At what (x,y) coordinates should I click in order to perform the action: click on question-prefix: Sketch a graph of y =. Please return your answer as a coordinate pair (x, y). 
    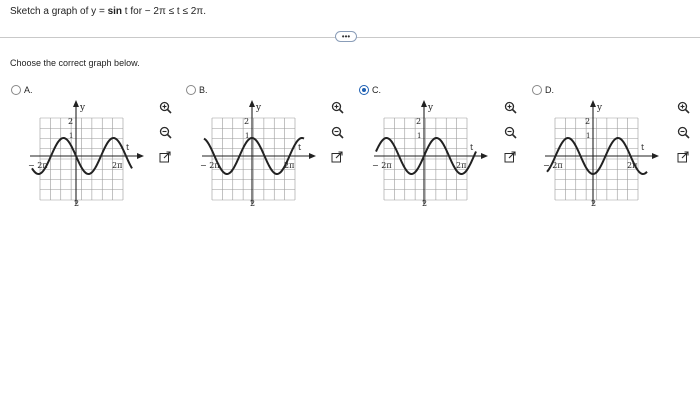
    Looking at the image, I should click on (59, 11).